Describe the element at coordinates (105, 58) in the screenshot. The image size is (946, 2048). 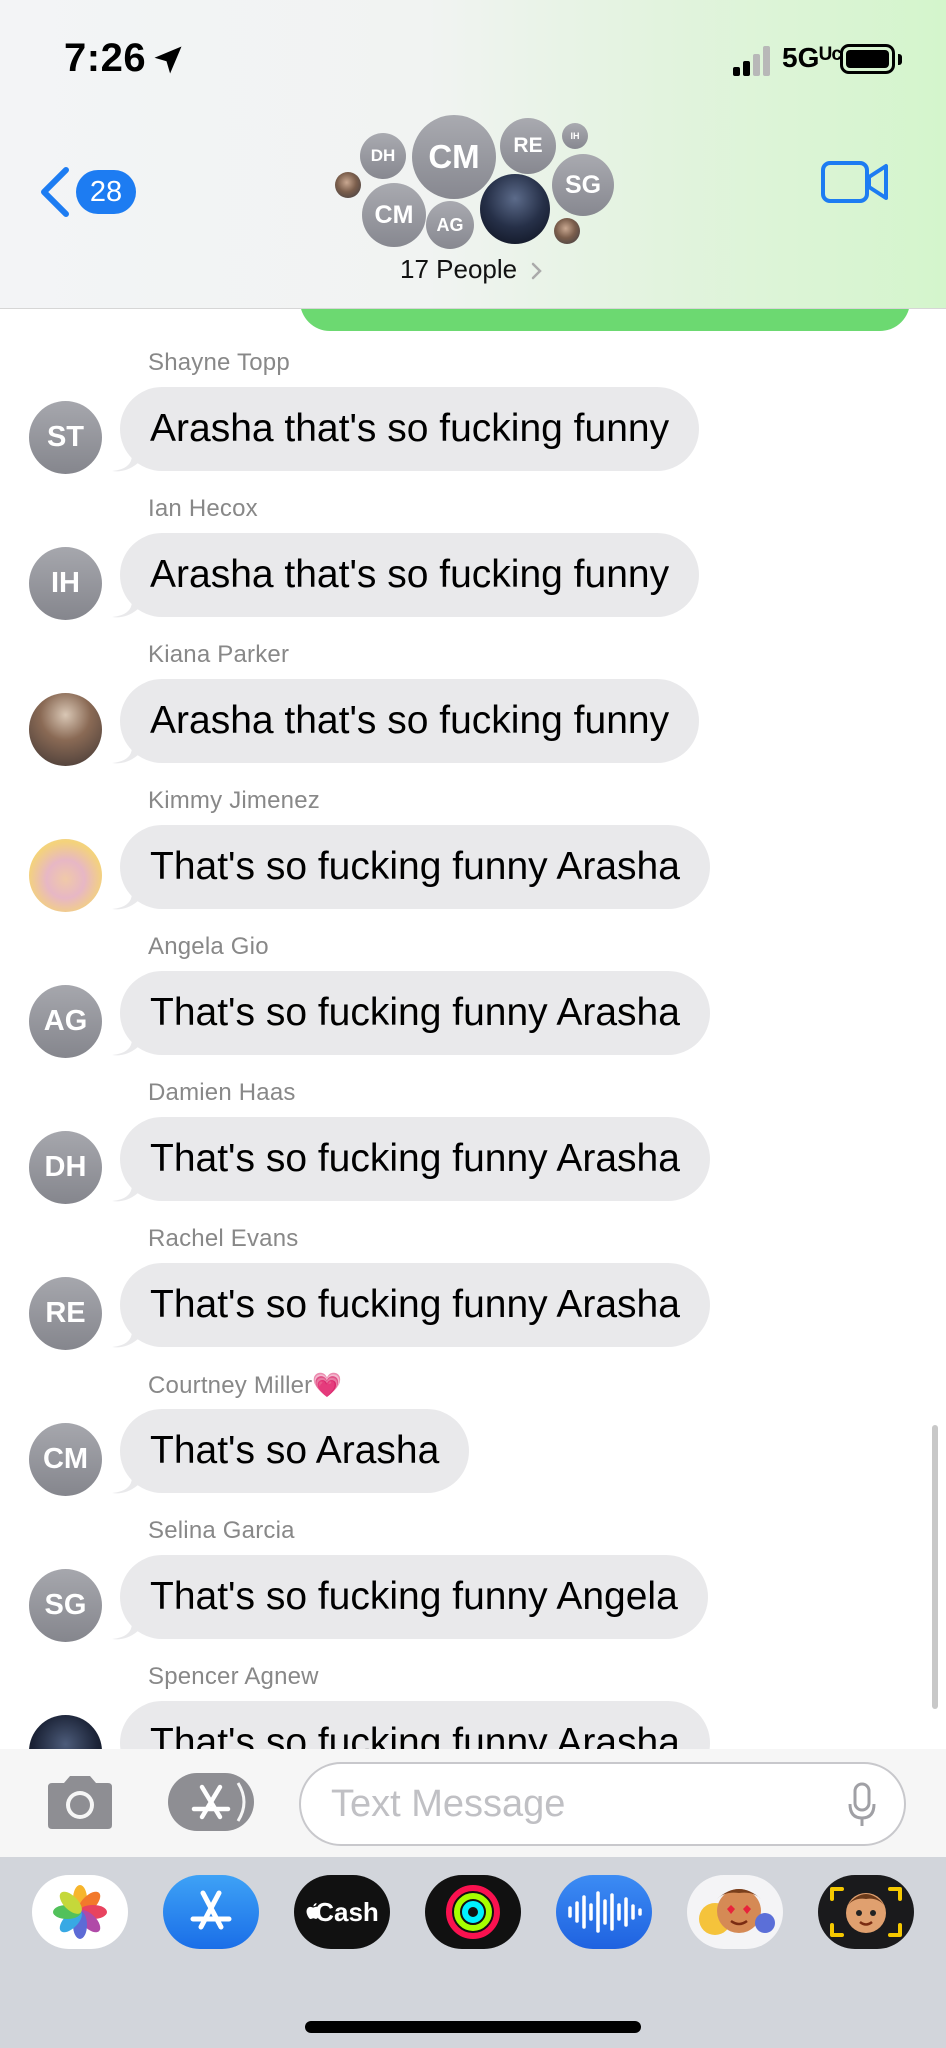
I see `status-time: 7:26` at that location.